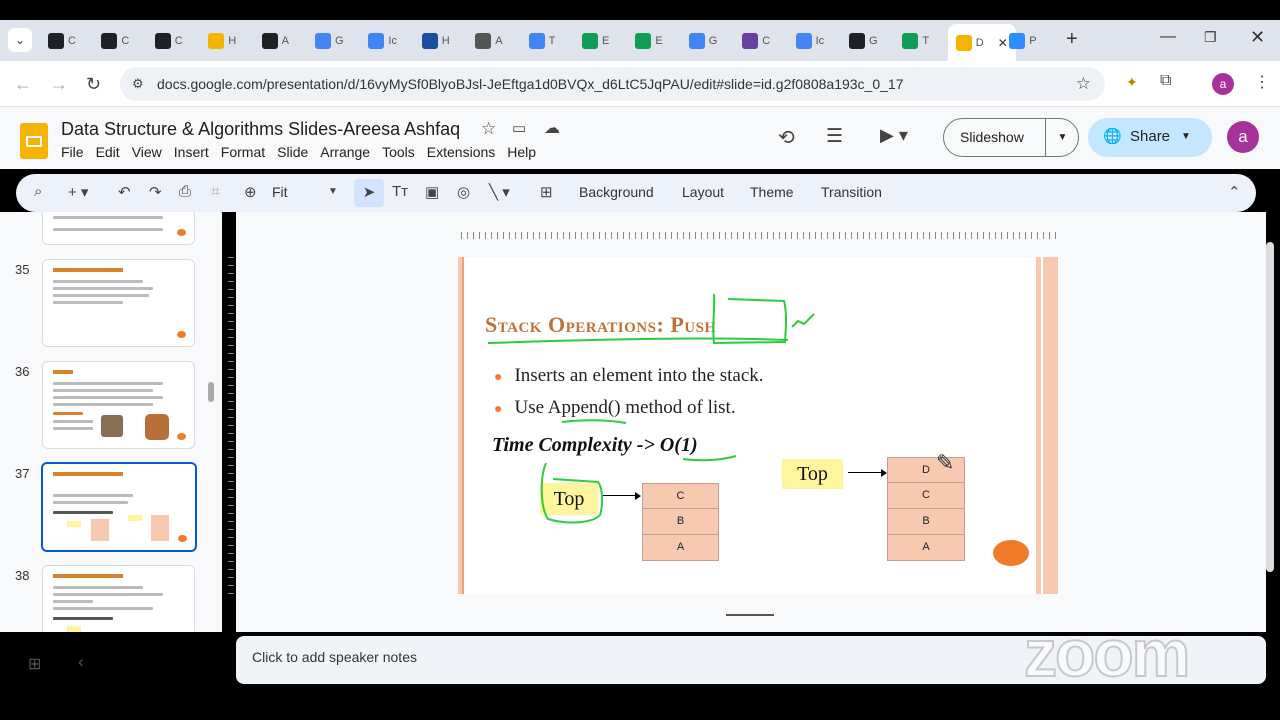  I want to click on redo-icon: ↷, so click(155, 192).